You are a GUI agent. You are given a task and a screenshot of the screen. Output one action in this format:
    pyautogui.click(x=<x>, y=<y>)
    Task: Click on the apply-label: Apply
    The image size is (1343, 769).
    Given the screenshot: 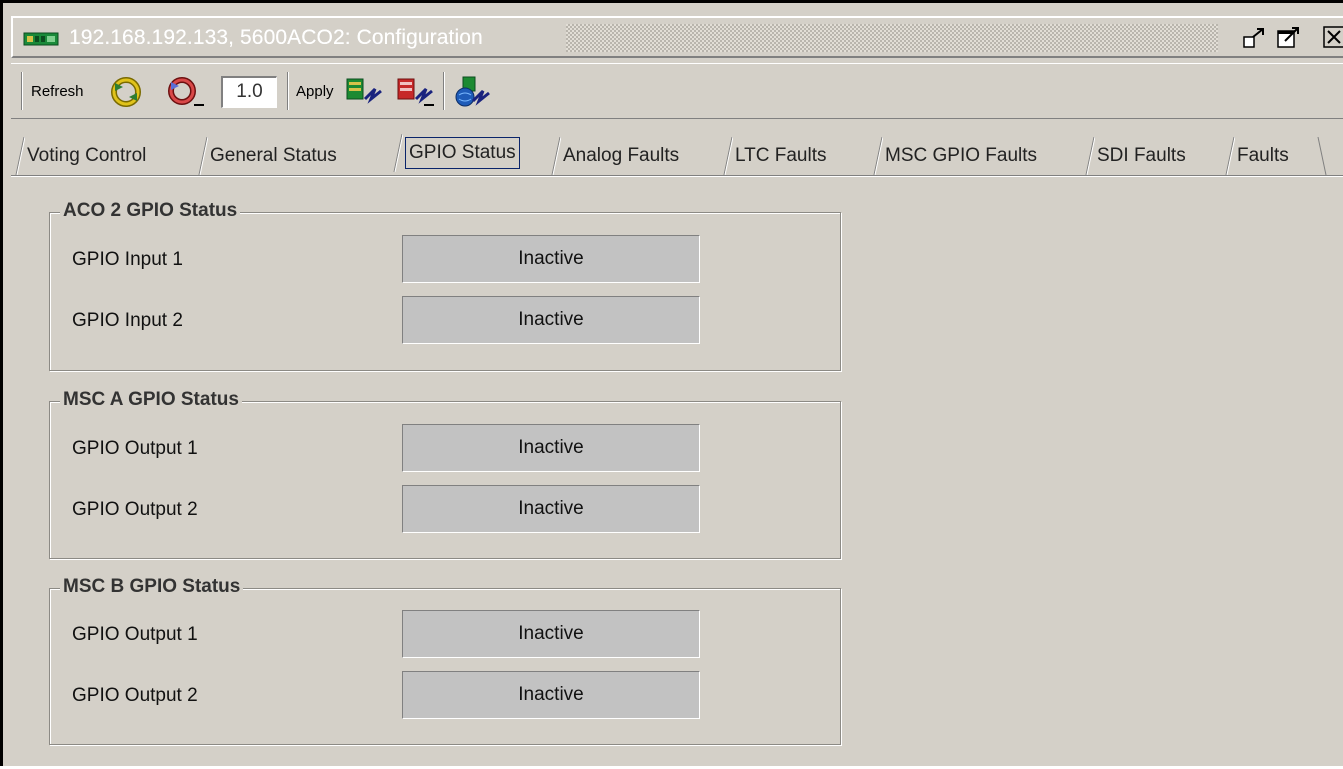 What is the action you would take?
    pyautogui.click(x=315, y=91)
    